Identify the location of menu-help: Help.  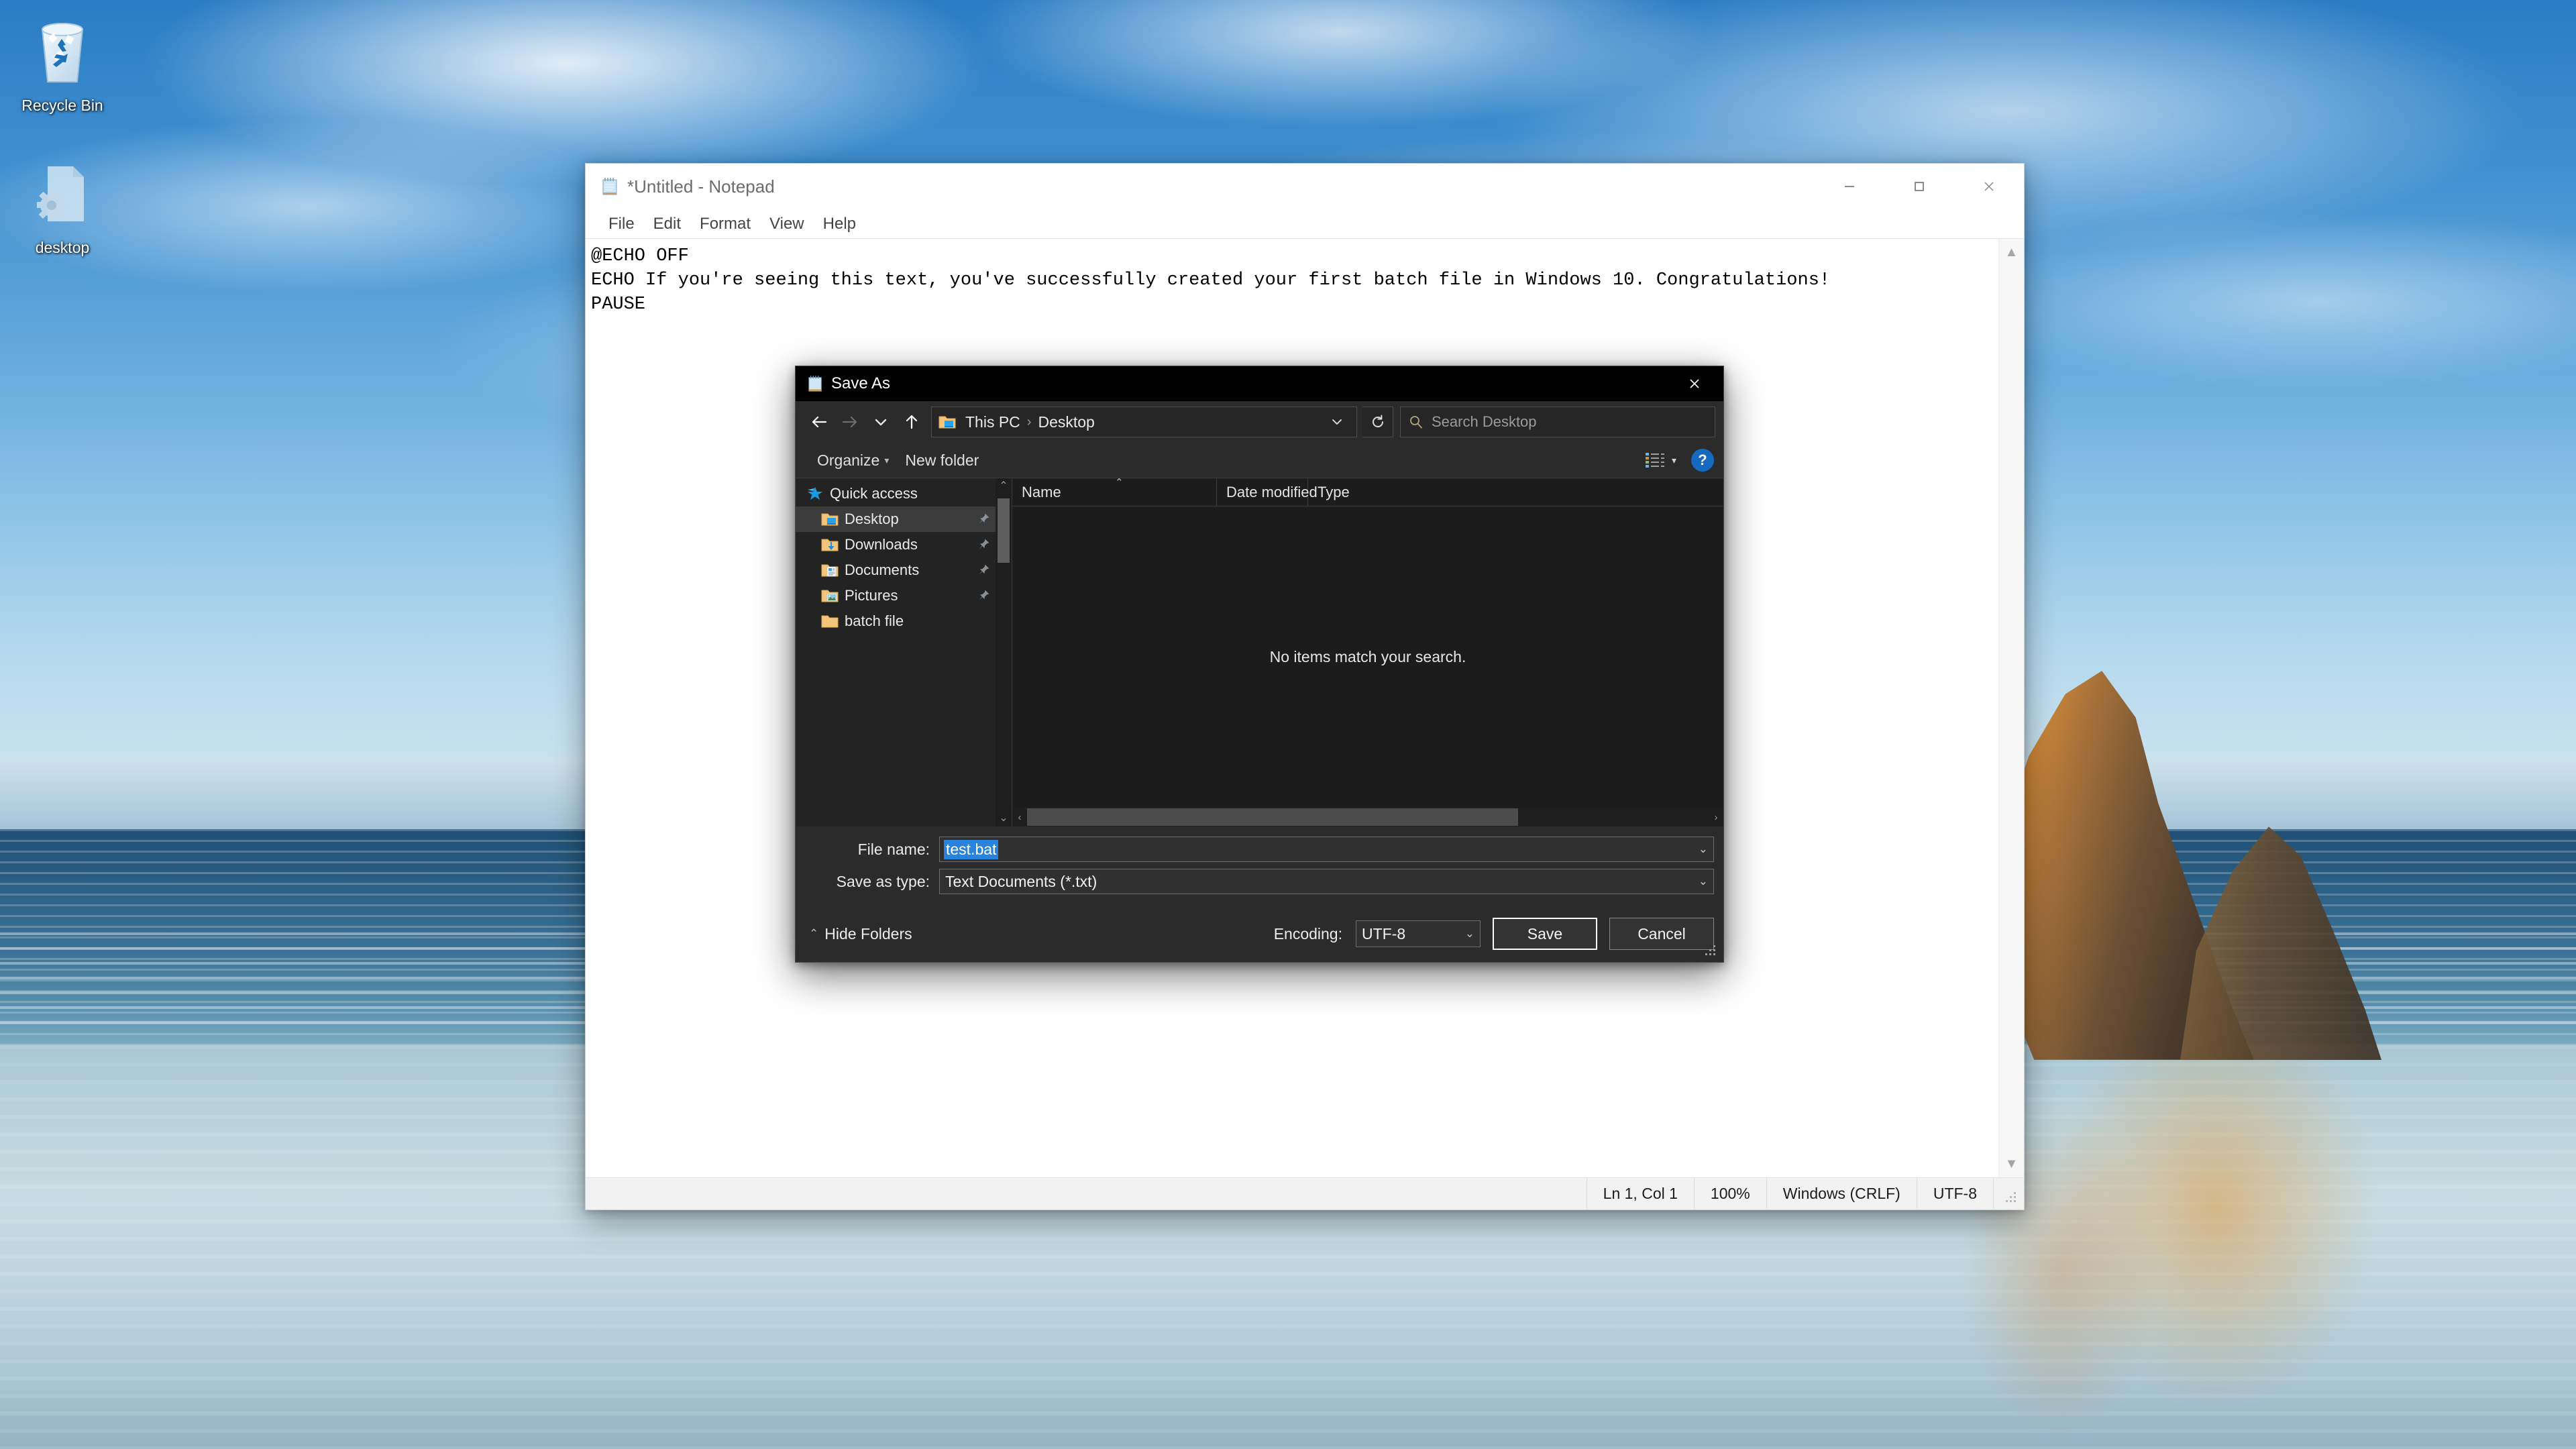
(839, 224).